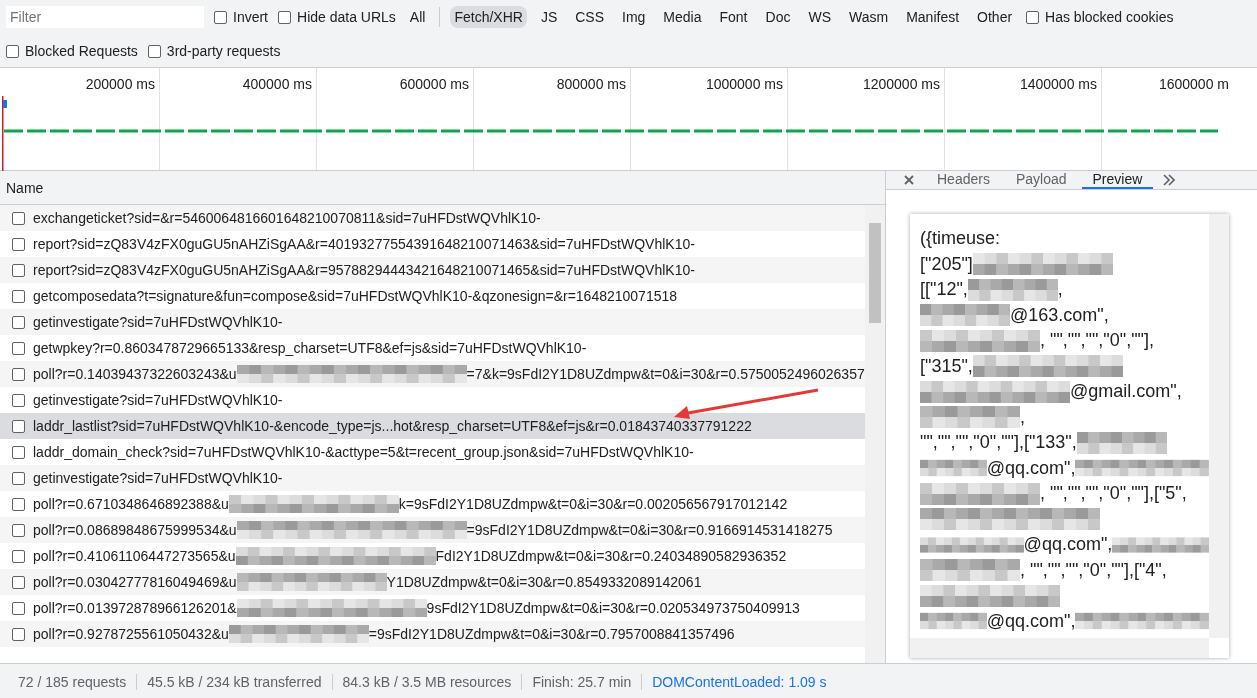 This screenshot has width=1257, height=698. Describe the element at coordinates (432, 582) in the screenshot. I see `request-row: poll?r=0.03042777816049469&u Y1D8UZdmpw&t=0&i=30&r=0.8549332089142061` at that location.